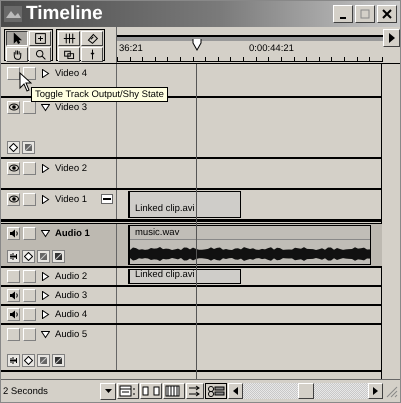  Describe the element at coordinates (71, 199) in the screenshot. I see `track-name: Video 1` at that location.